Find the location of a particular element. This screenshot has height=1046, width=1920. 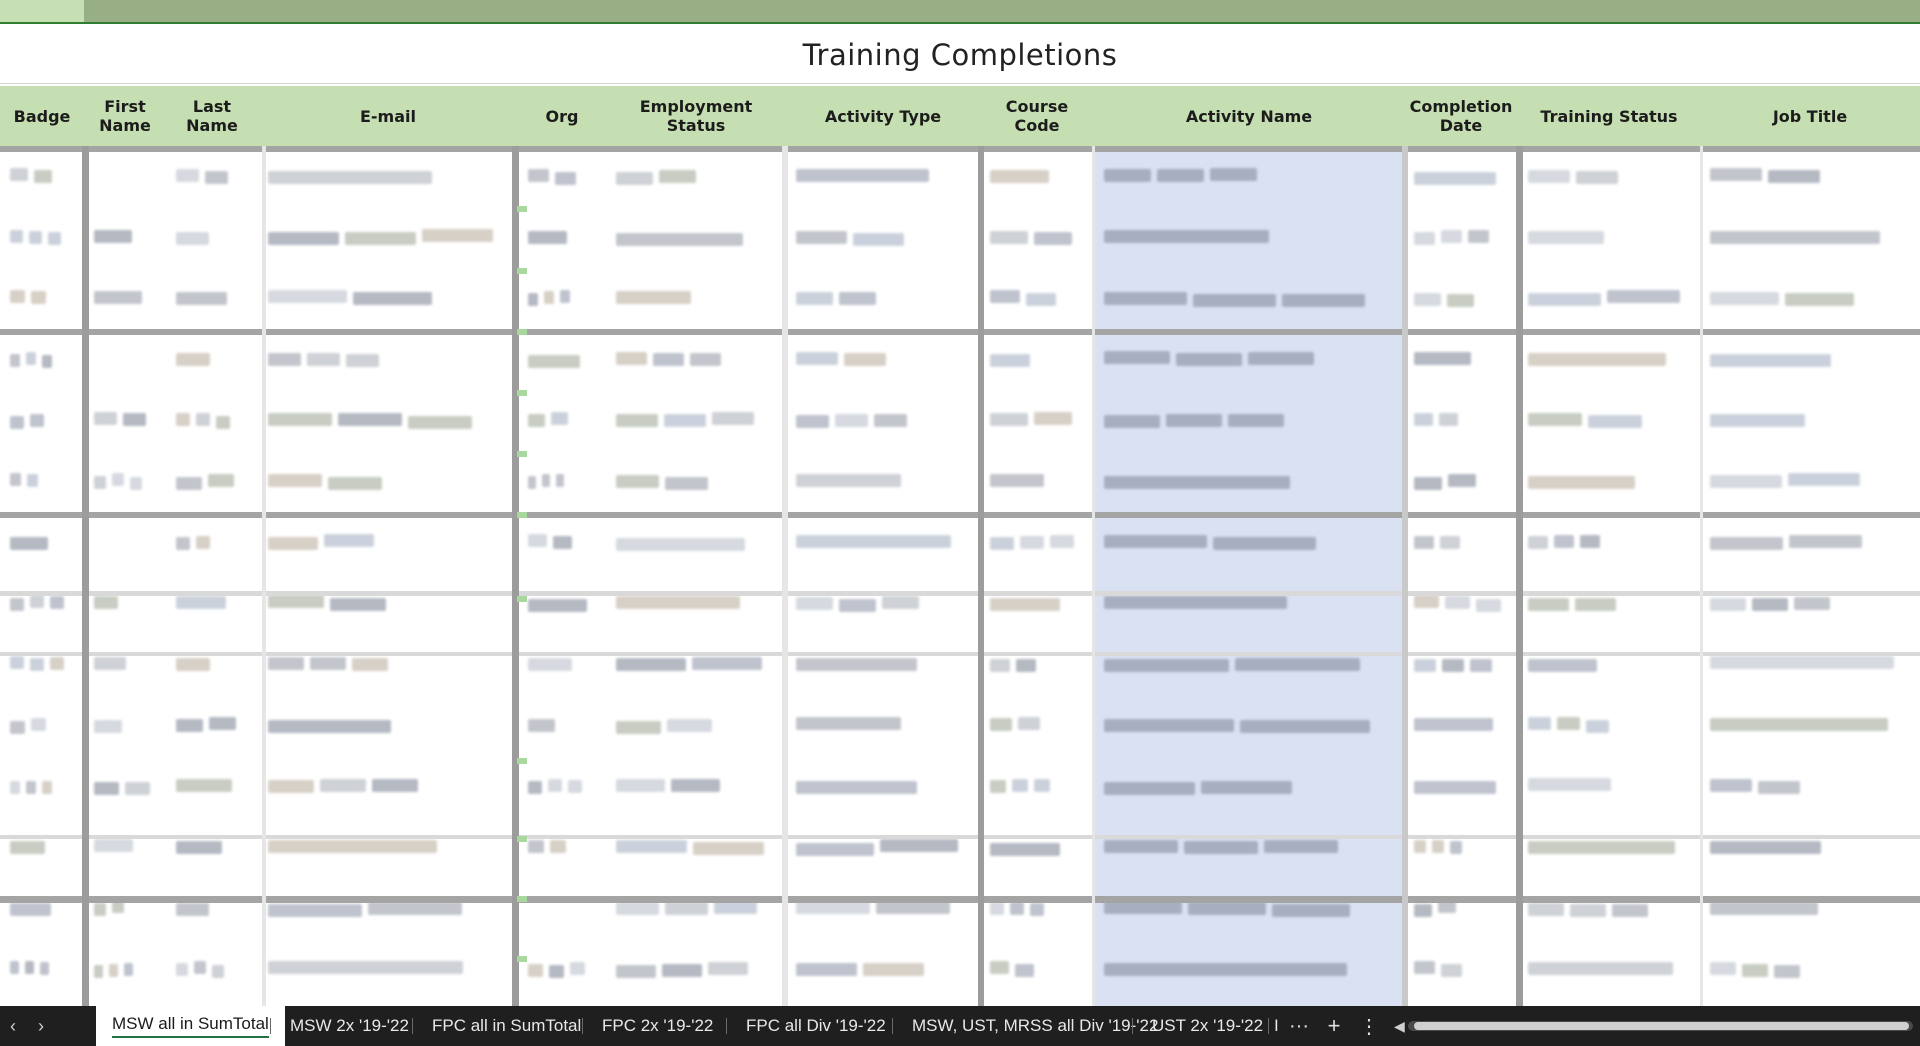

horizontal-scrollbar is located at coordinates (1660, 1026).